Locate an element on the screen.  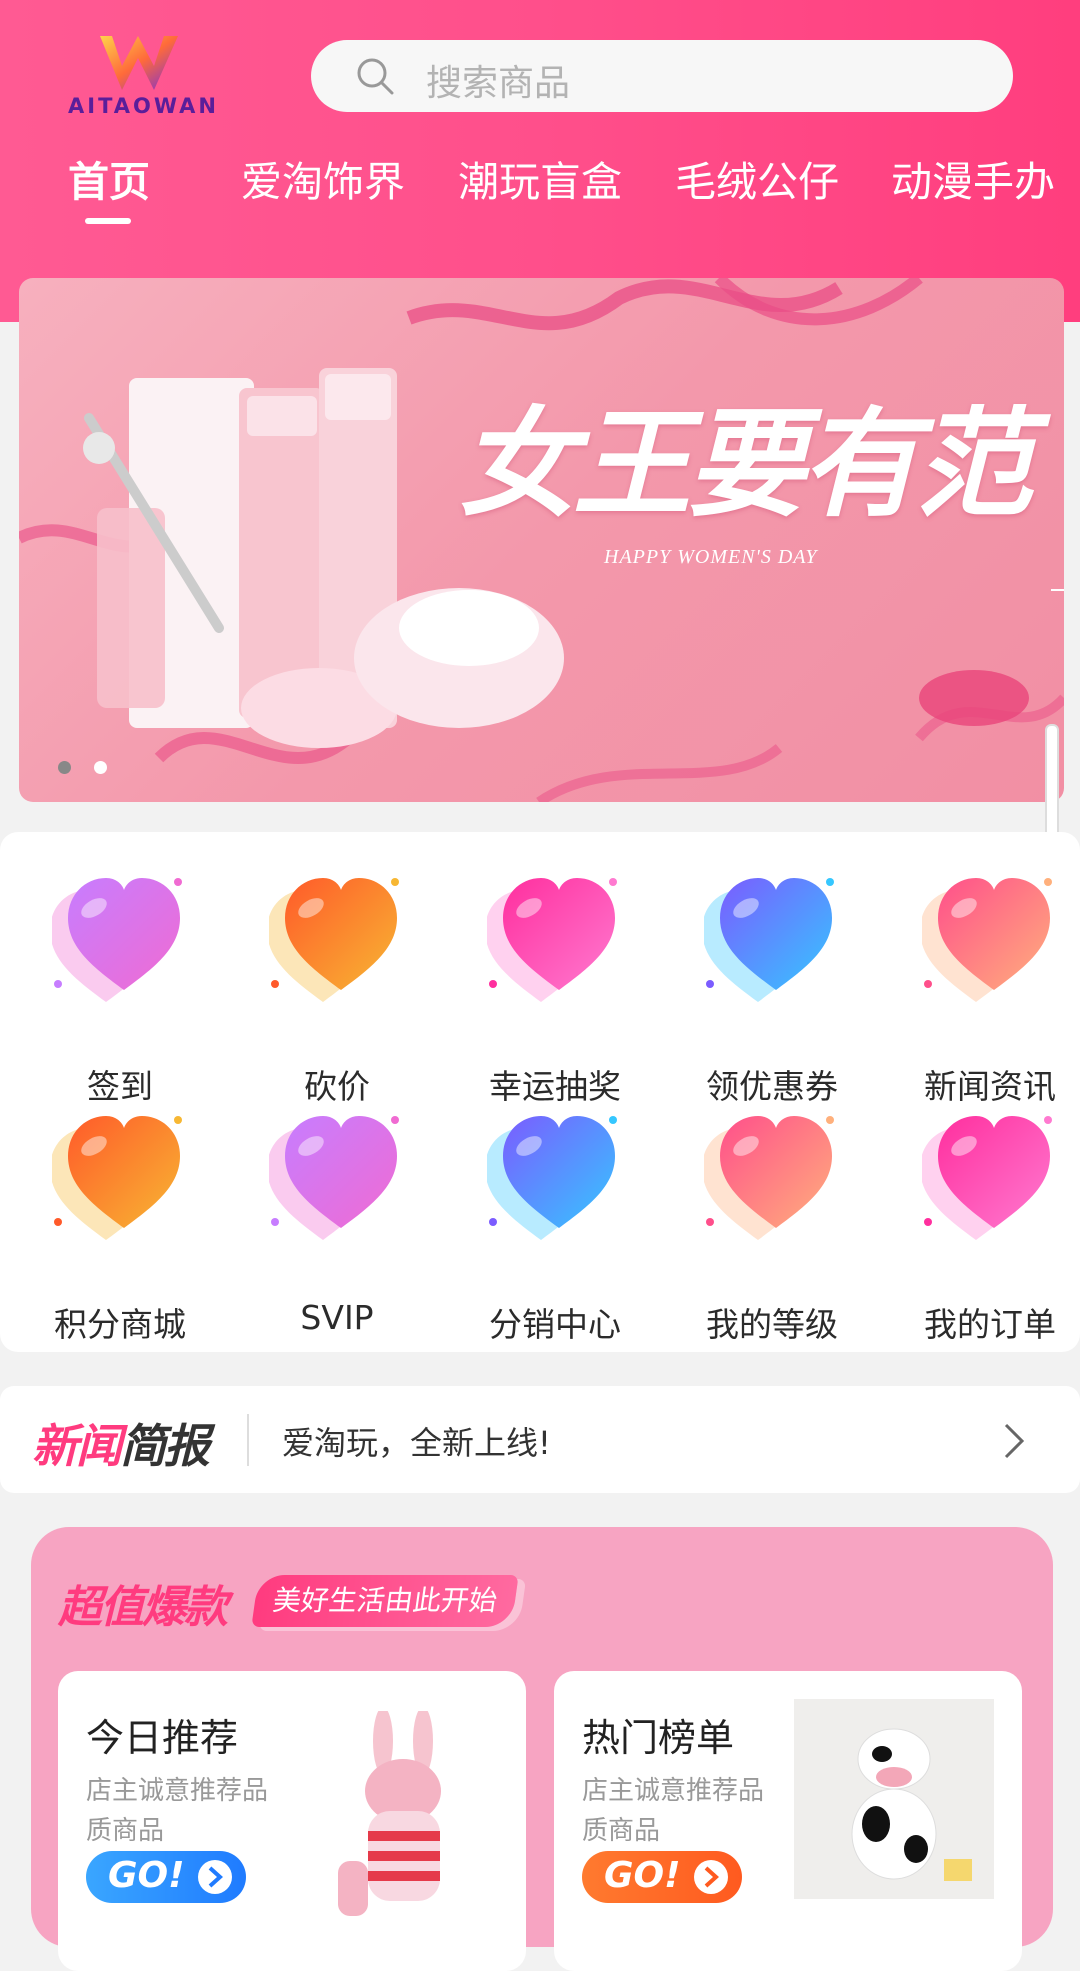
card-title: 今日推荐 is located at coordinates (162, 1738).